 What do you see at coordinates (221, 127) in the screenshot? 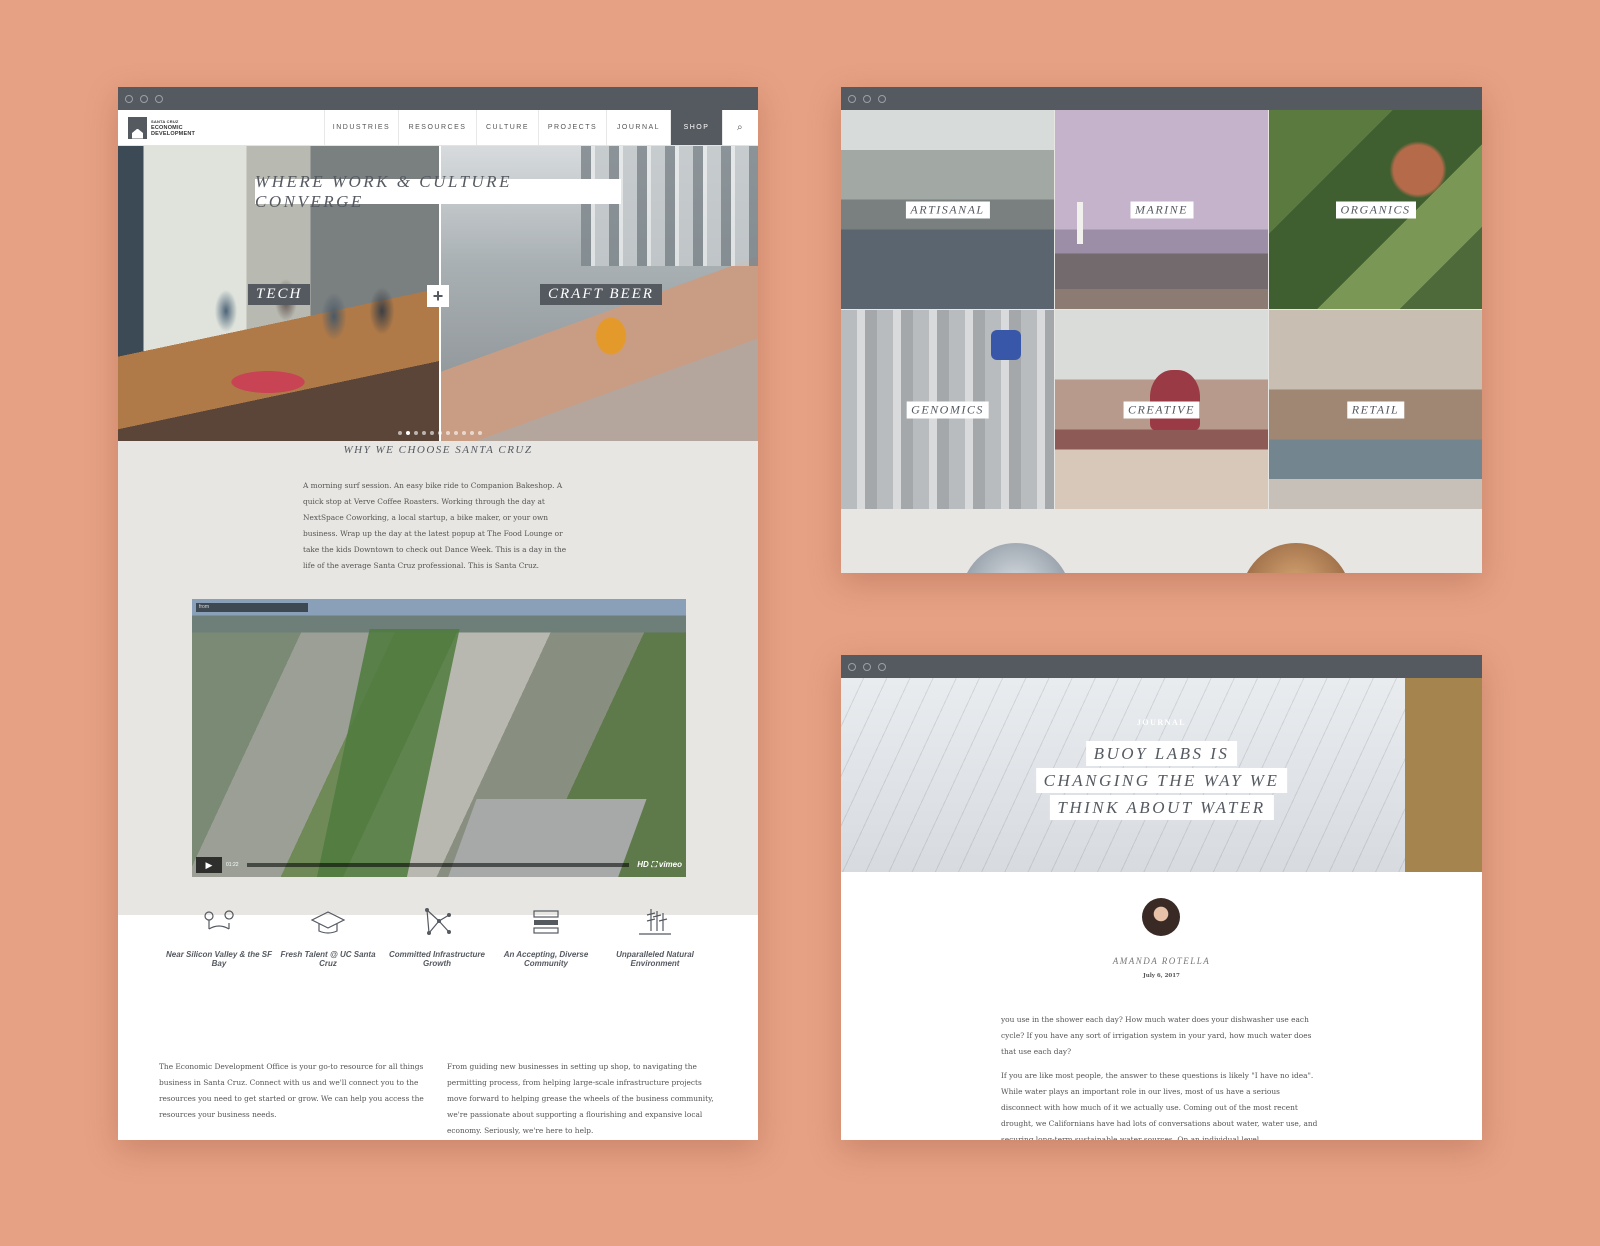
I see `site-logo: SANTA CRUZ ECONOMIC DEVELOPMENT` at bounding box center [221, 127].